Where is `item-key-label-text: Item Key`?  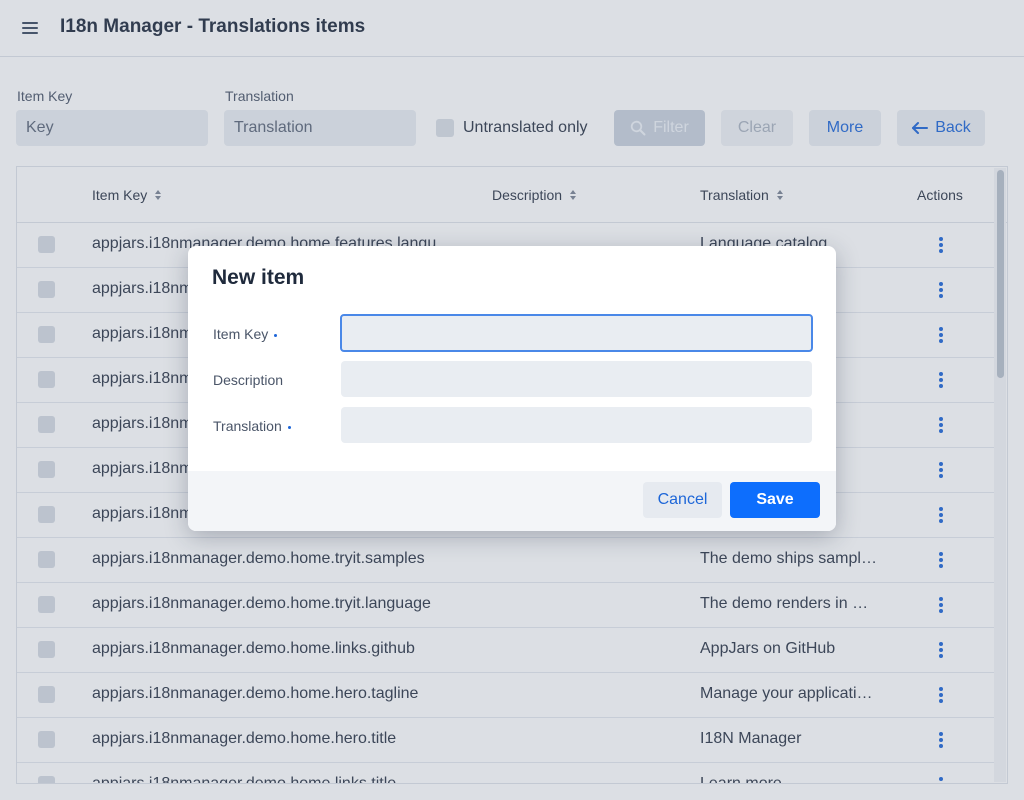
item-key-label-text: Item Key is located at coordinates (241, 334).